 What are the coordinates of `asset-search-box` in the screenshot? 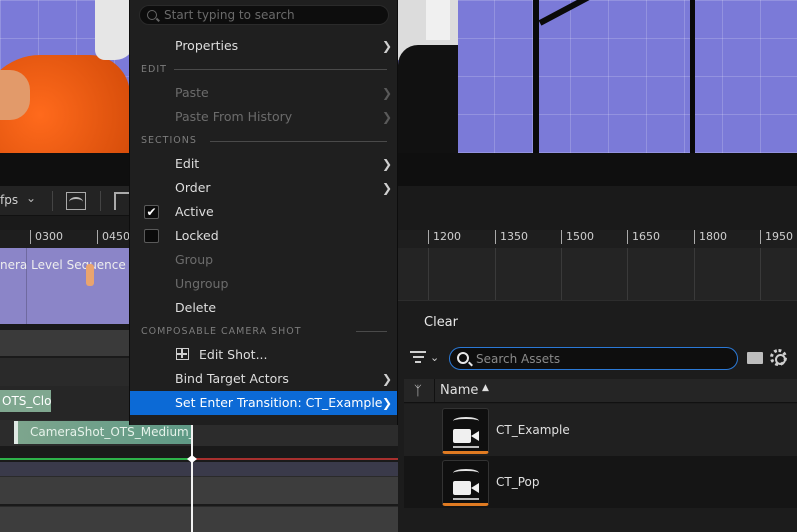 It's located at (593, 358).